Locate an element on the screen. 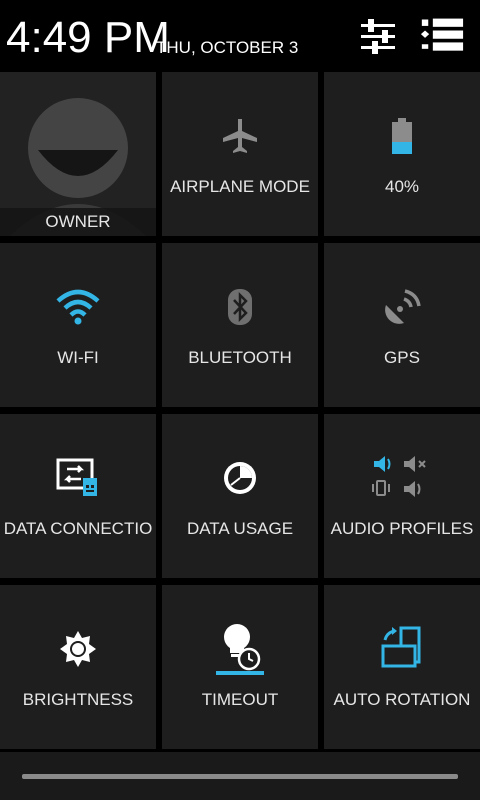 This screenshot has width=480, height=800. auto-rotation-icon is located at coordinates (401, 647).